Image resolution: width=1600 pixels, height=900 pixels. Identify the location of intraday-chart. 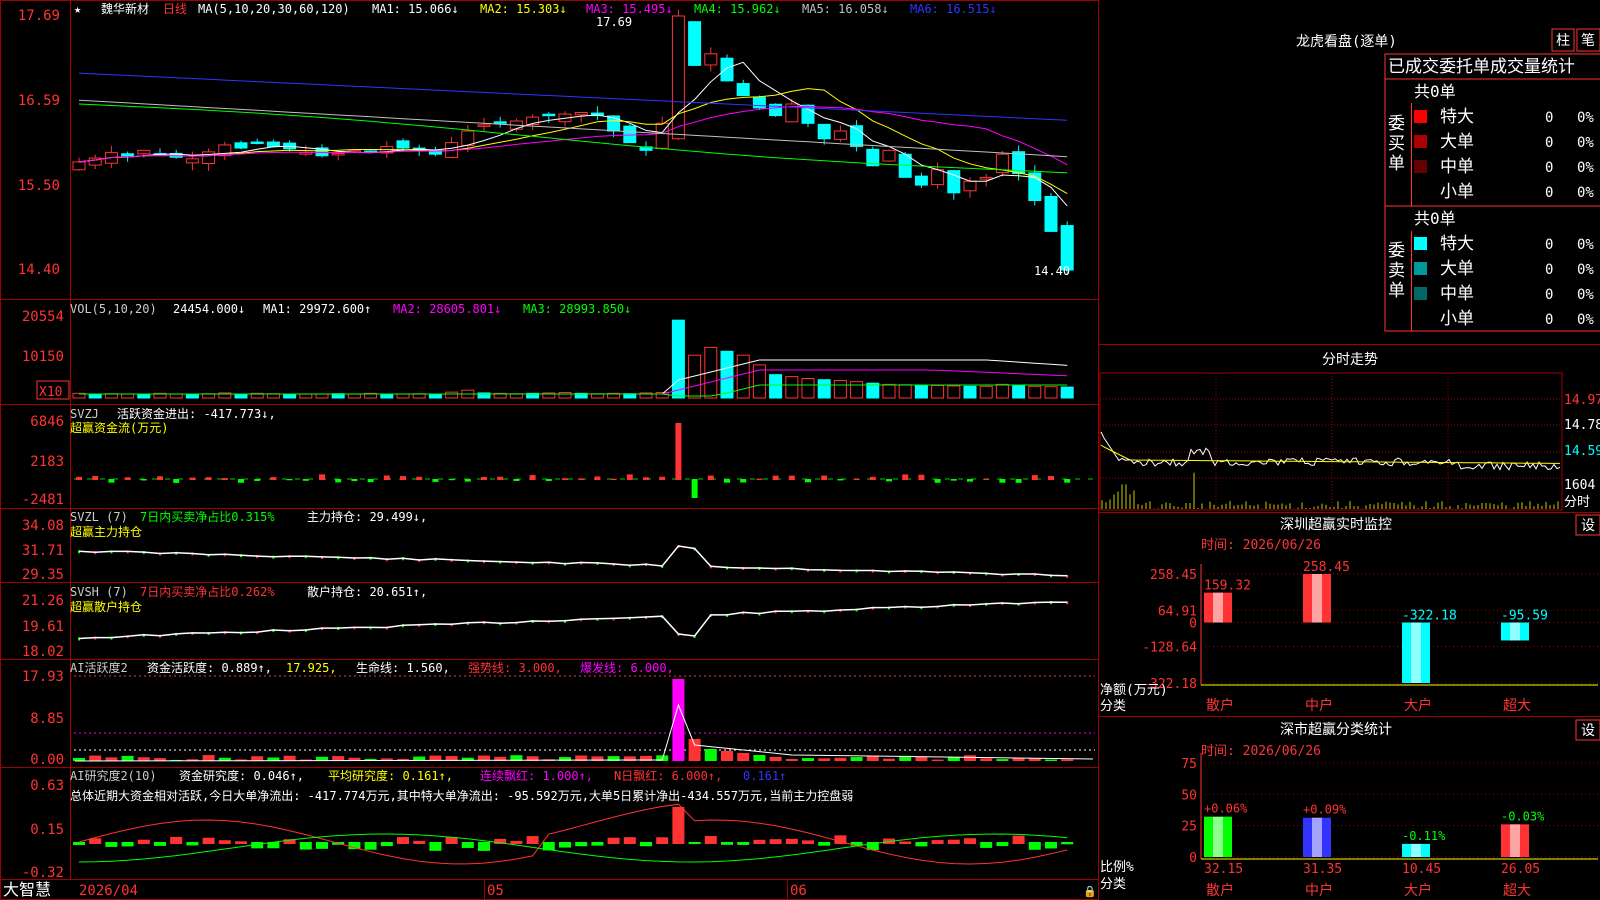
(1331, 441).